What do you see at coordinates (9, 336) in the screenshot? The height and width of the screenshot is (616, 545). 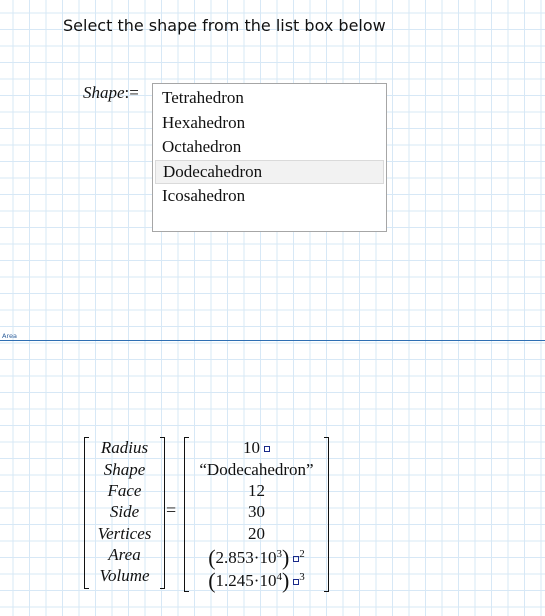 I see `area-region-label: Area` at bounding box center [9, 336].